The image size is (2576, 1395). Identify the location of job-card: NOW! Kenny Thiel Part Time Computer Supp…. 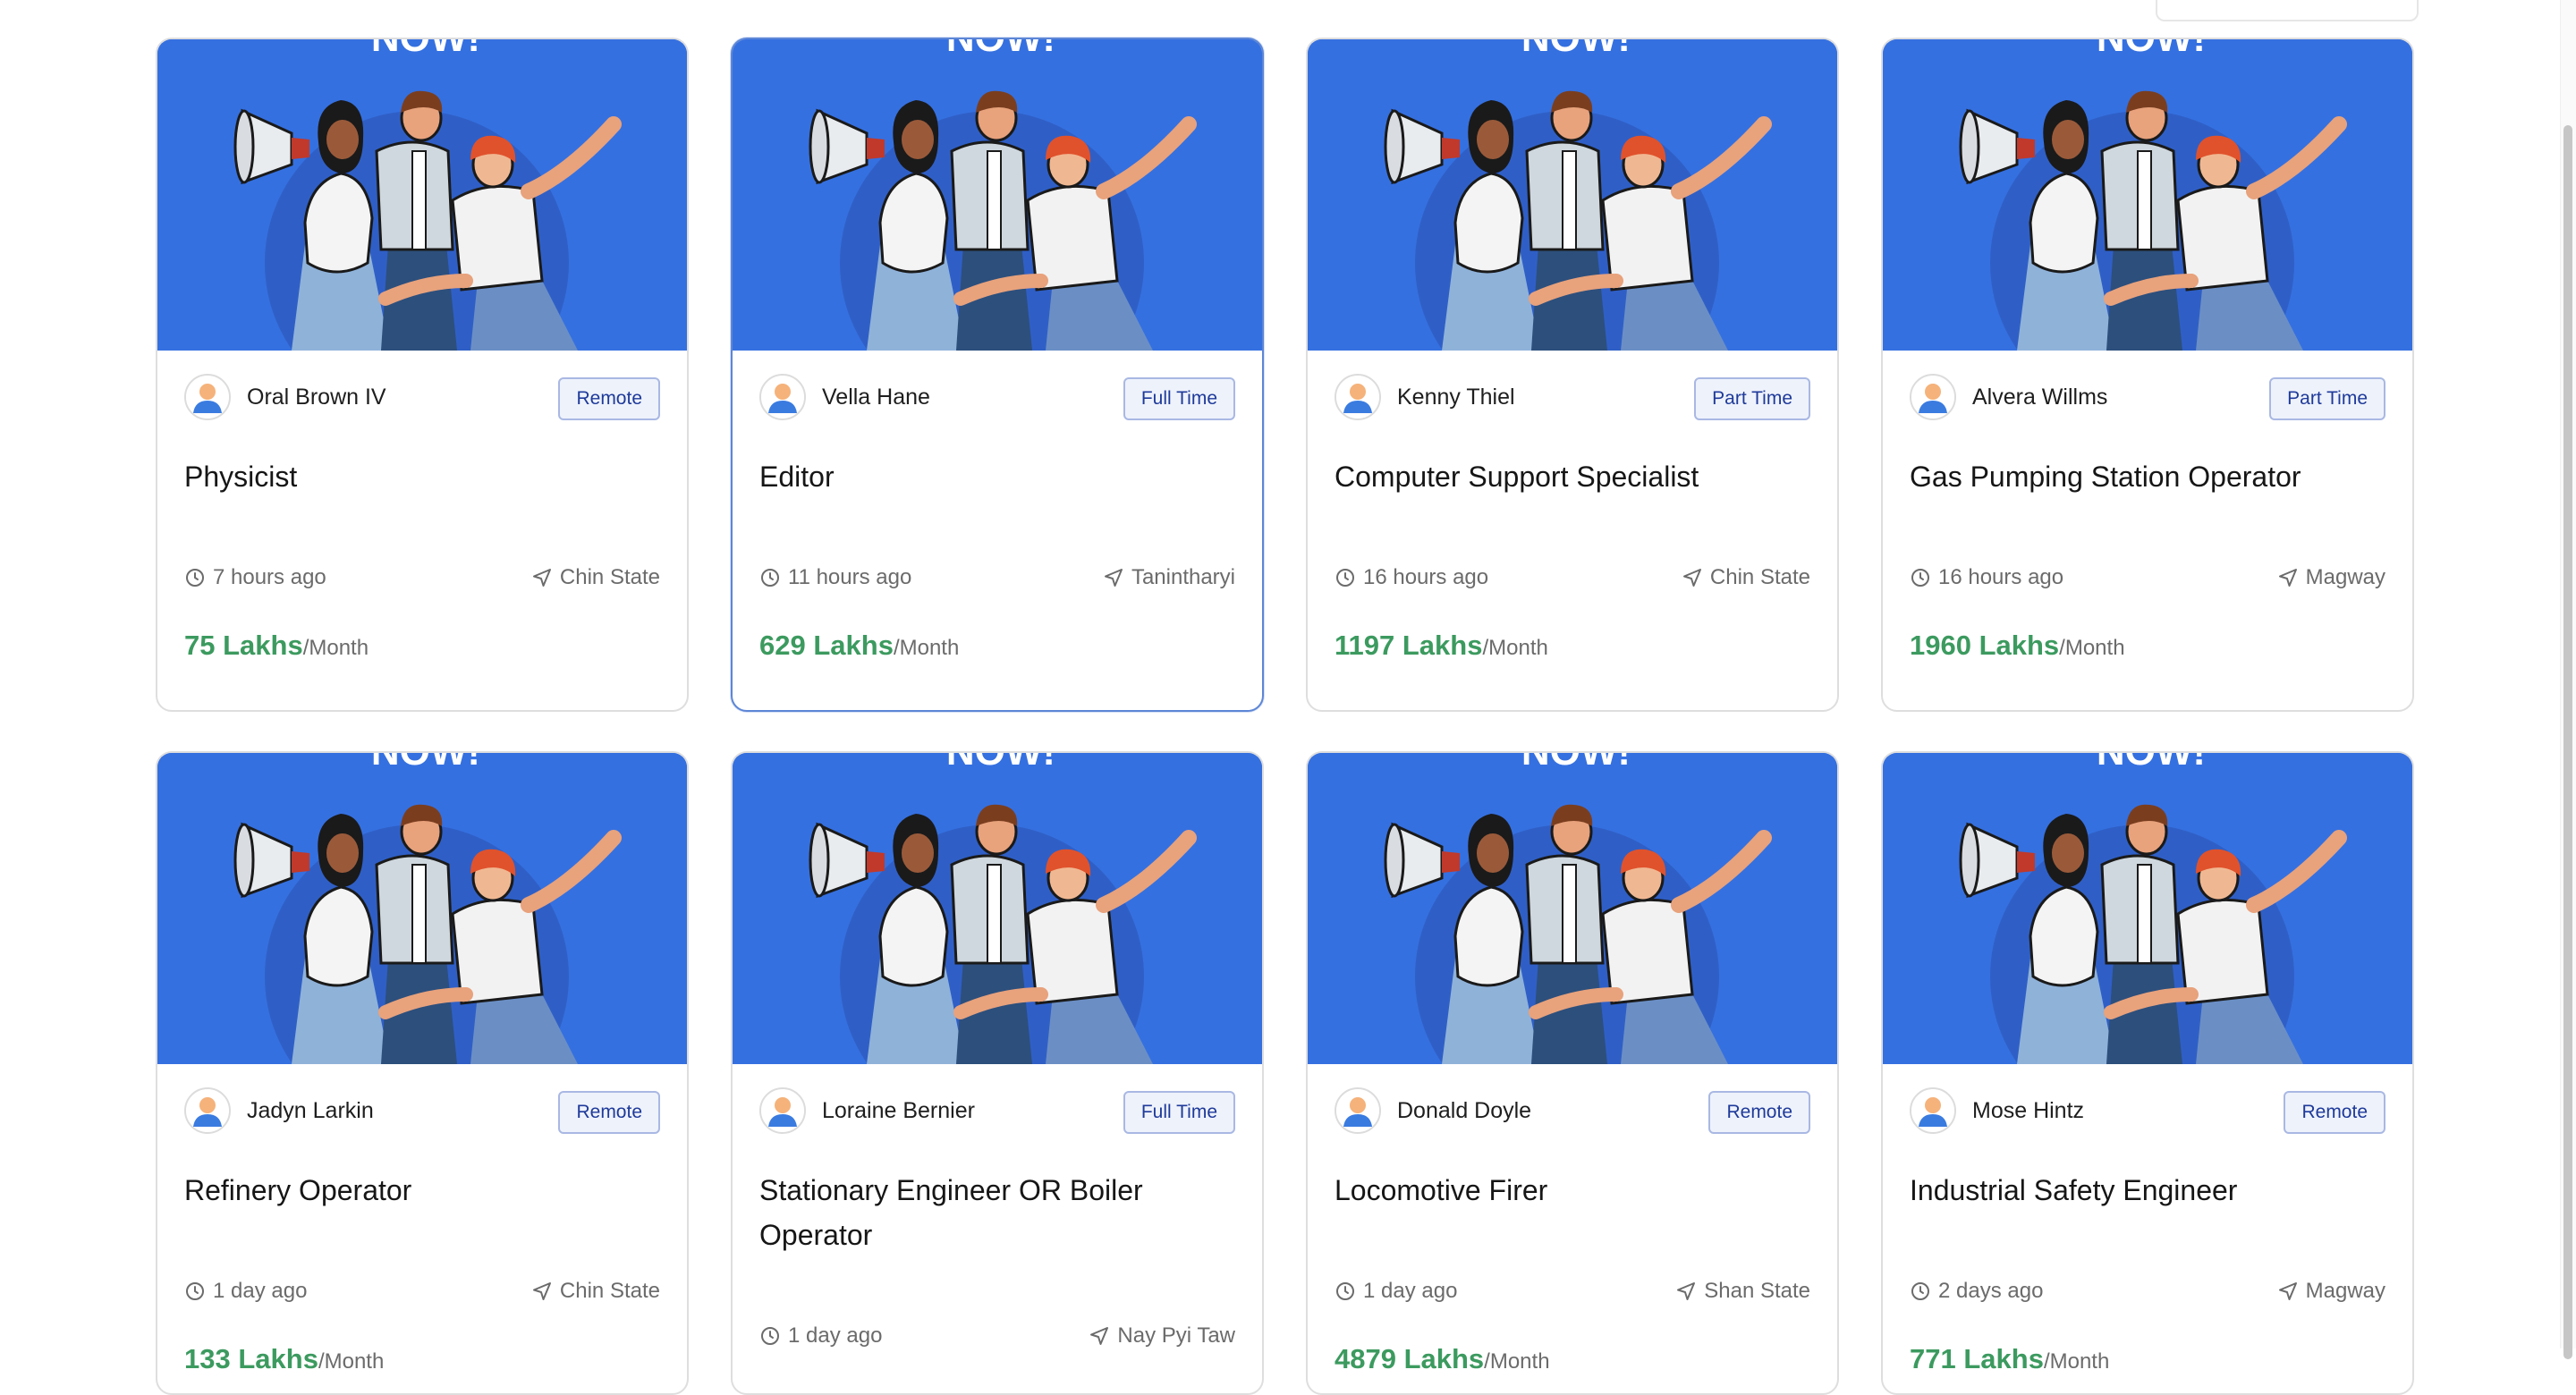
(1572, 375).